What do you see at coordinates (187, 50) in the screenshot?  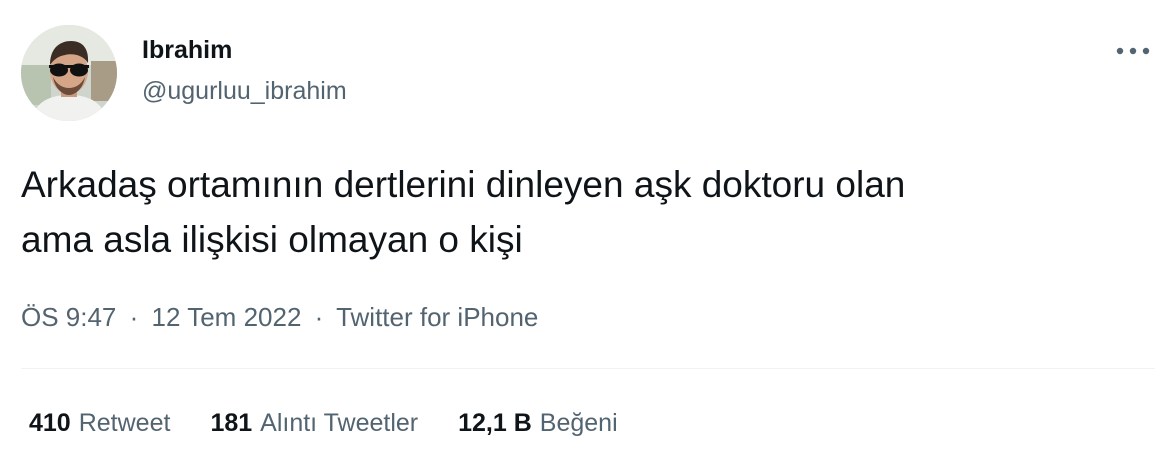 I see `display-name: Ibrahim` at bounding box center [187, 50].